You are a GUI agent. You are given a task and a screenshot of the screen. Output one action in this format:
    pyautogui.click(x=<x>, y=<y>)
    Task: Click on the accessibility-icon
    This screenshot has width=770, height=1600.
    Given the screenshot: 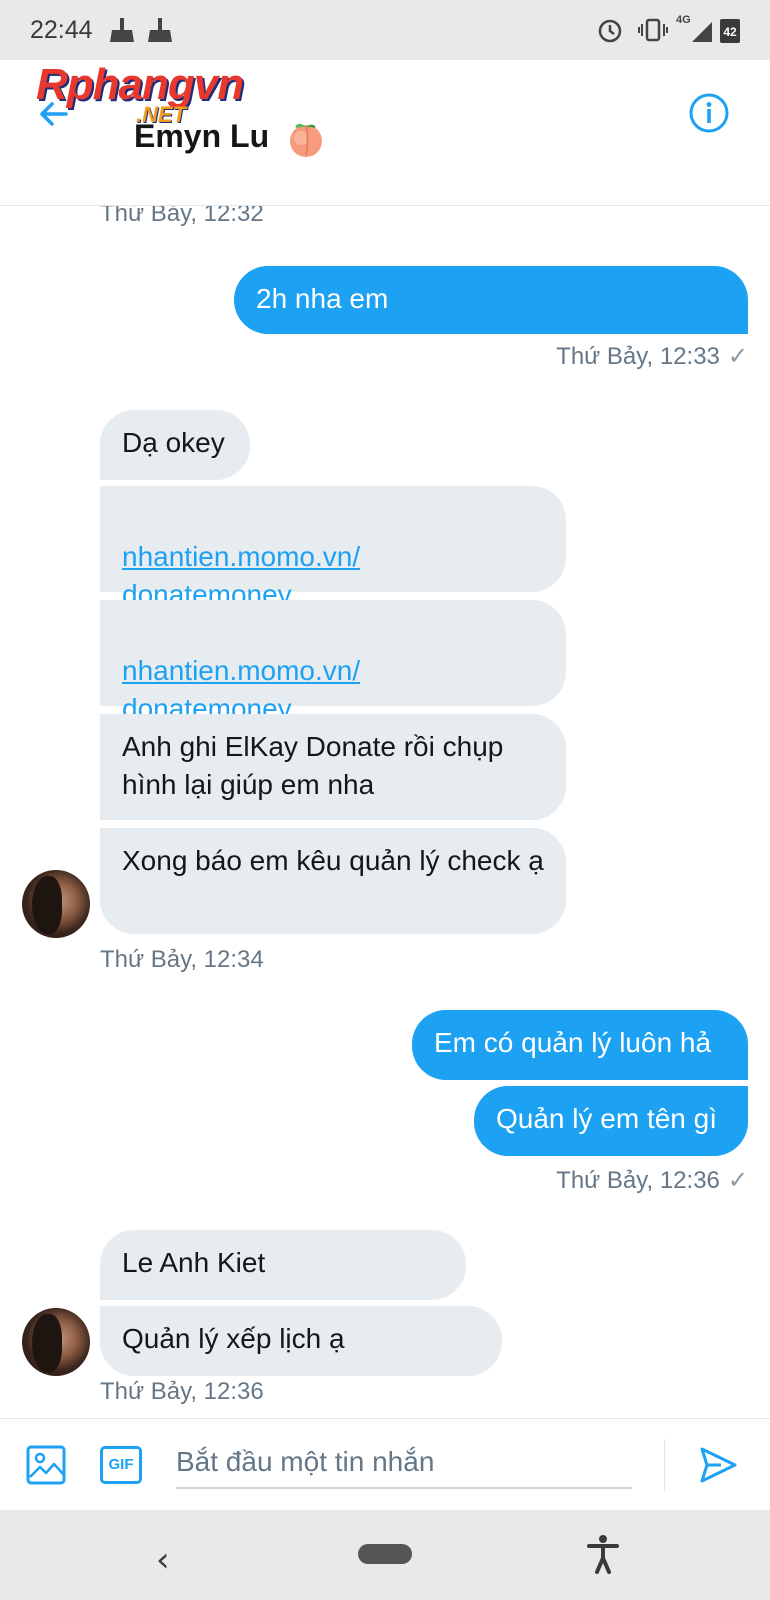 What is the action you would take?
    pyautogui.click(x=603, y=1554)
    